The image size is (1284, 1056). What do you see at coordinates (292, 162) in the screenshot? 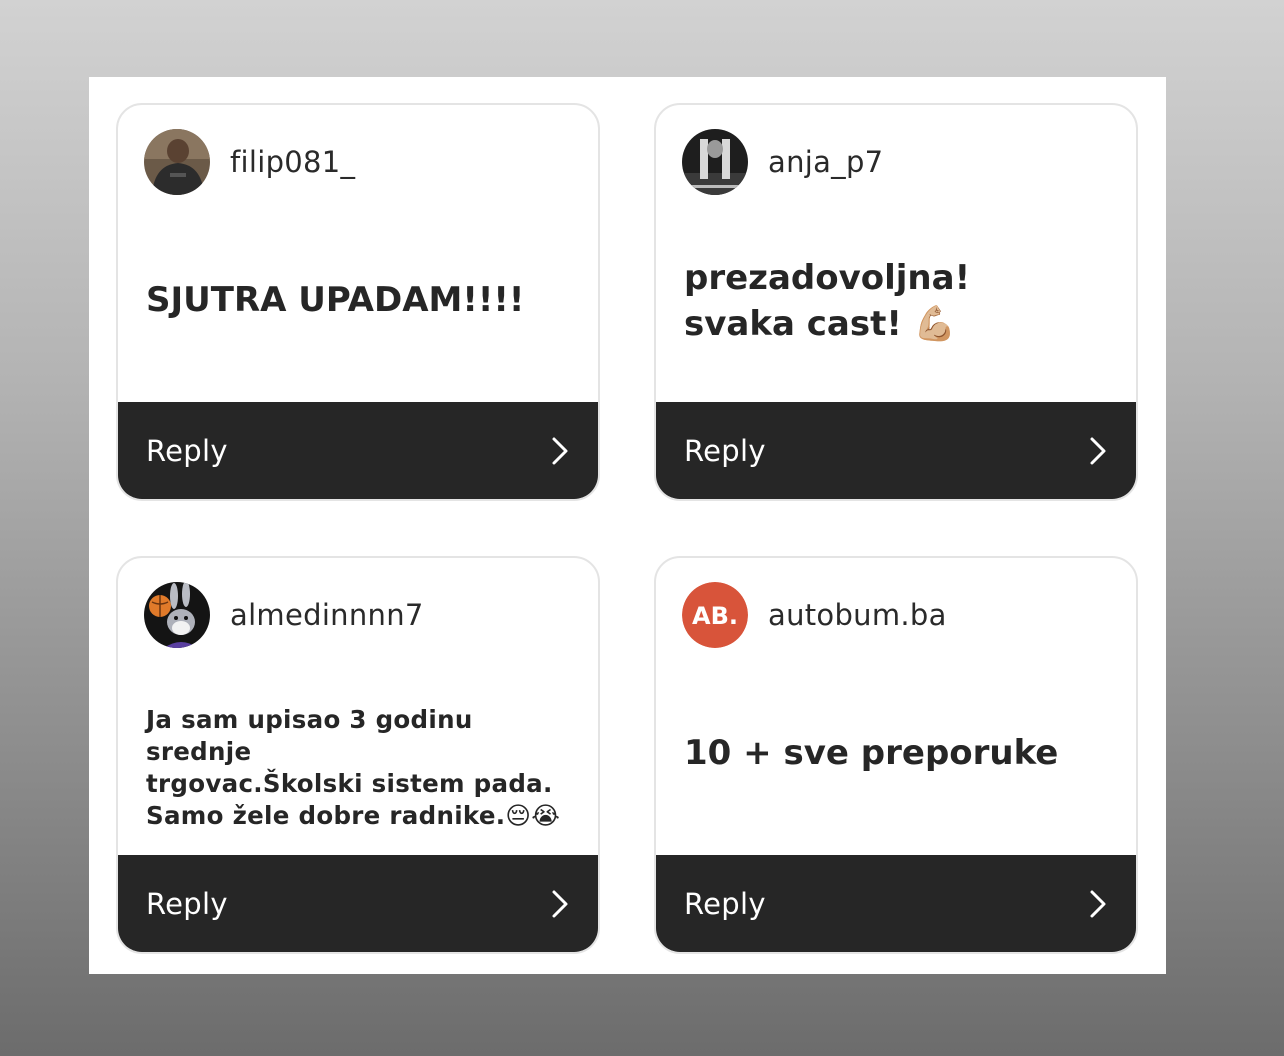
I see `username: filip081_` at bounding box center [292, 162].